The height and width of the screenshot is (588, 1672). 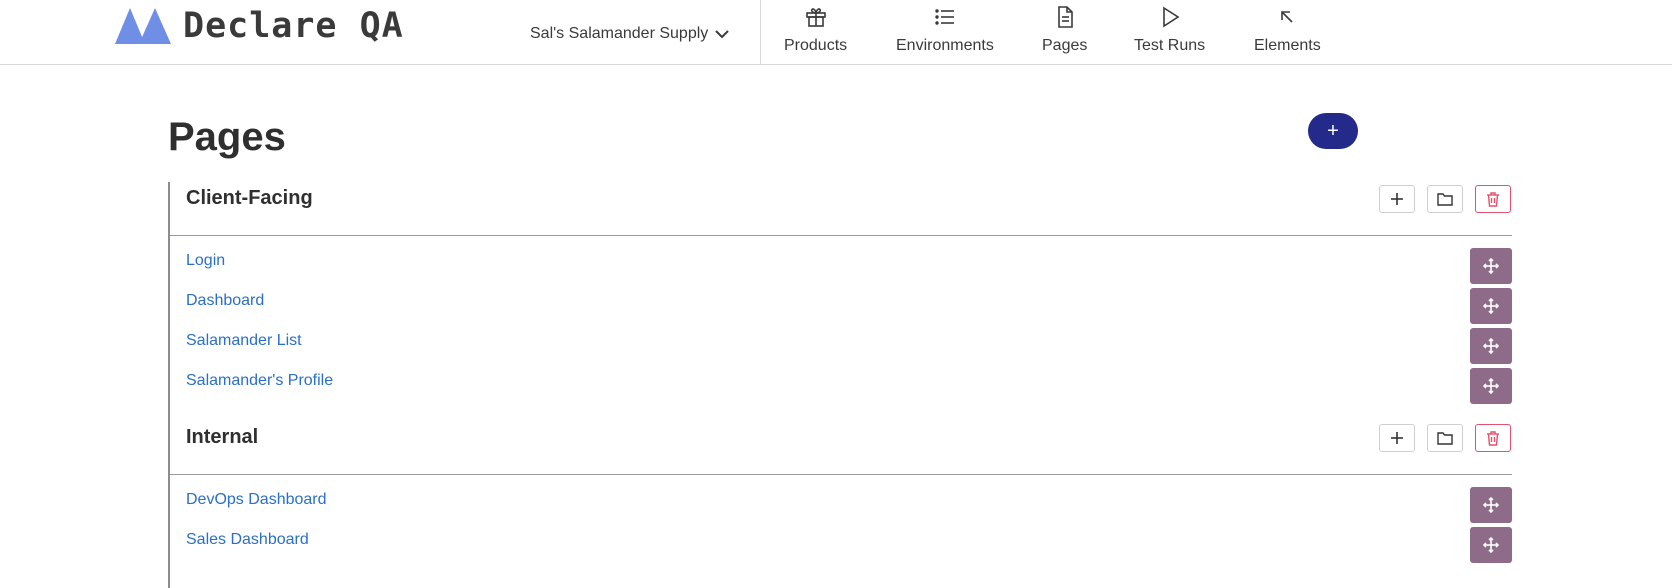 What do you see at coordinates (945, 45) in the screenshot?
I see `nav-label-environments: Environments` at bounding box center [945, 45].